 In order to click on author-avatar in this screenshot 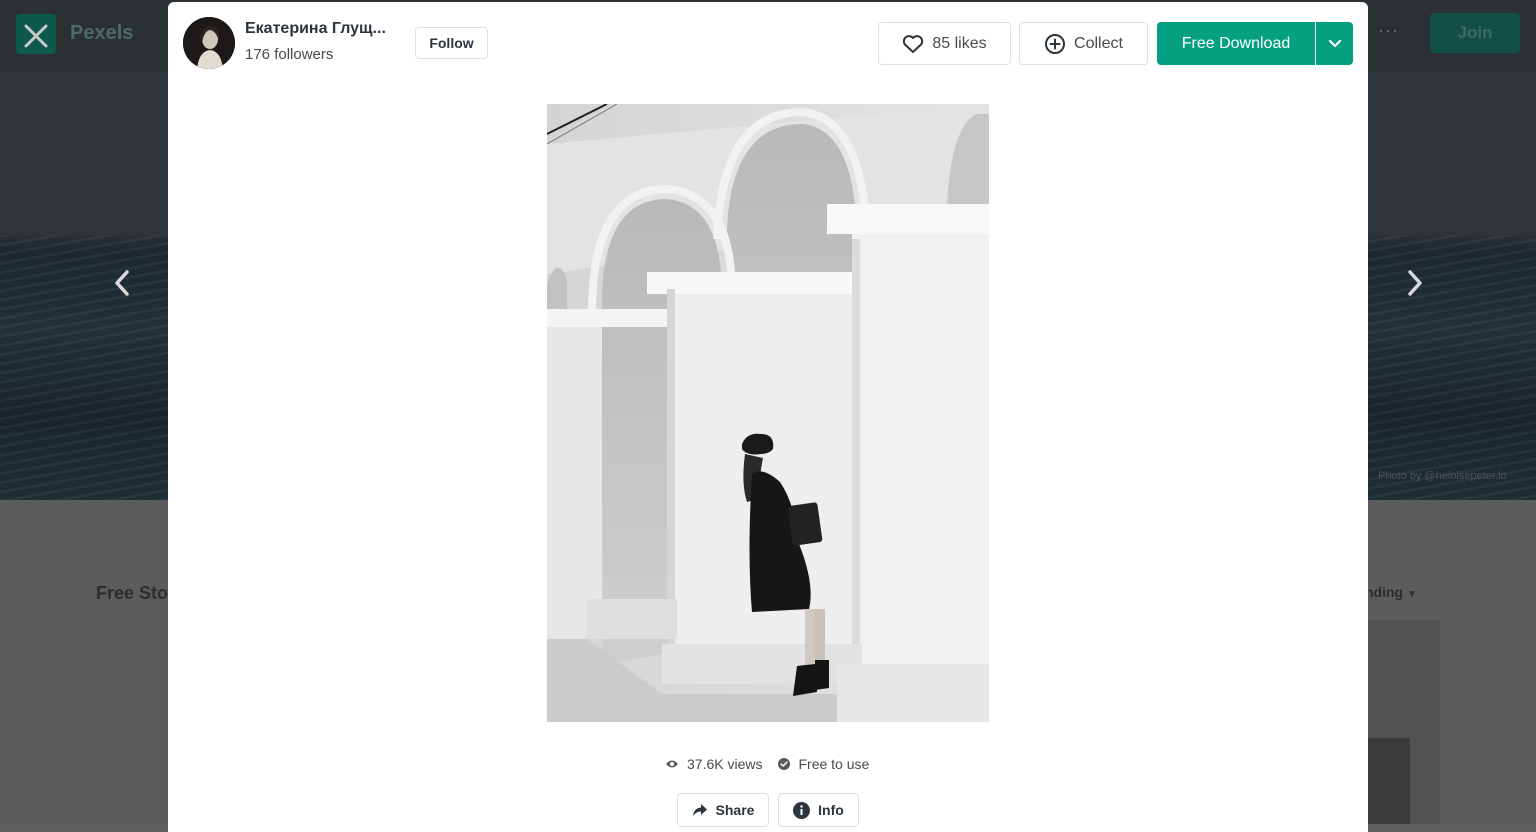, I will do `click(209, 43)`.